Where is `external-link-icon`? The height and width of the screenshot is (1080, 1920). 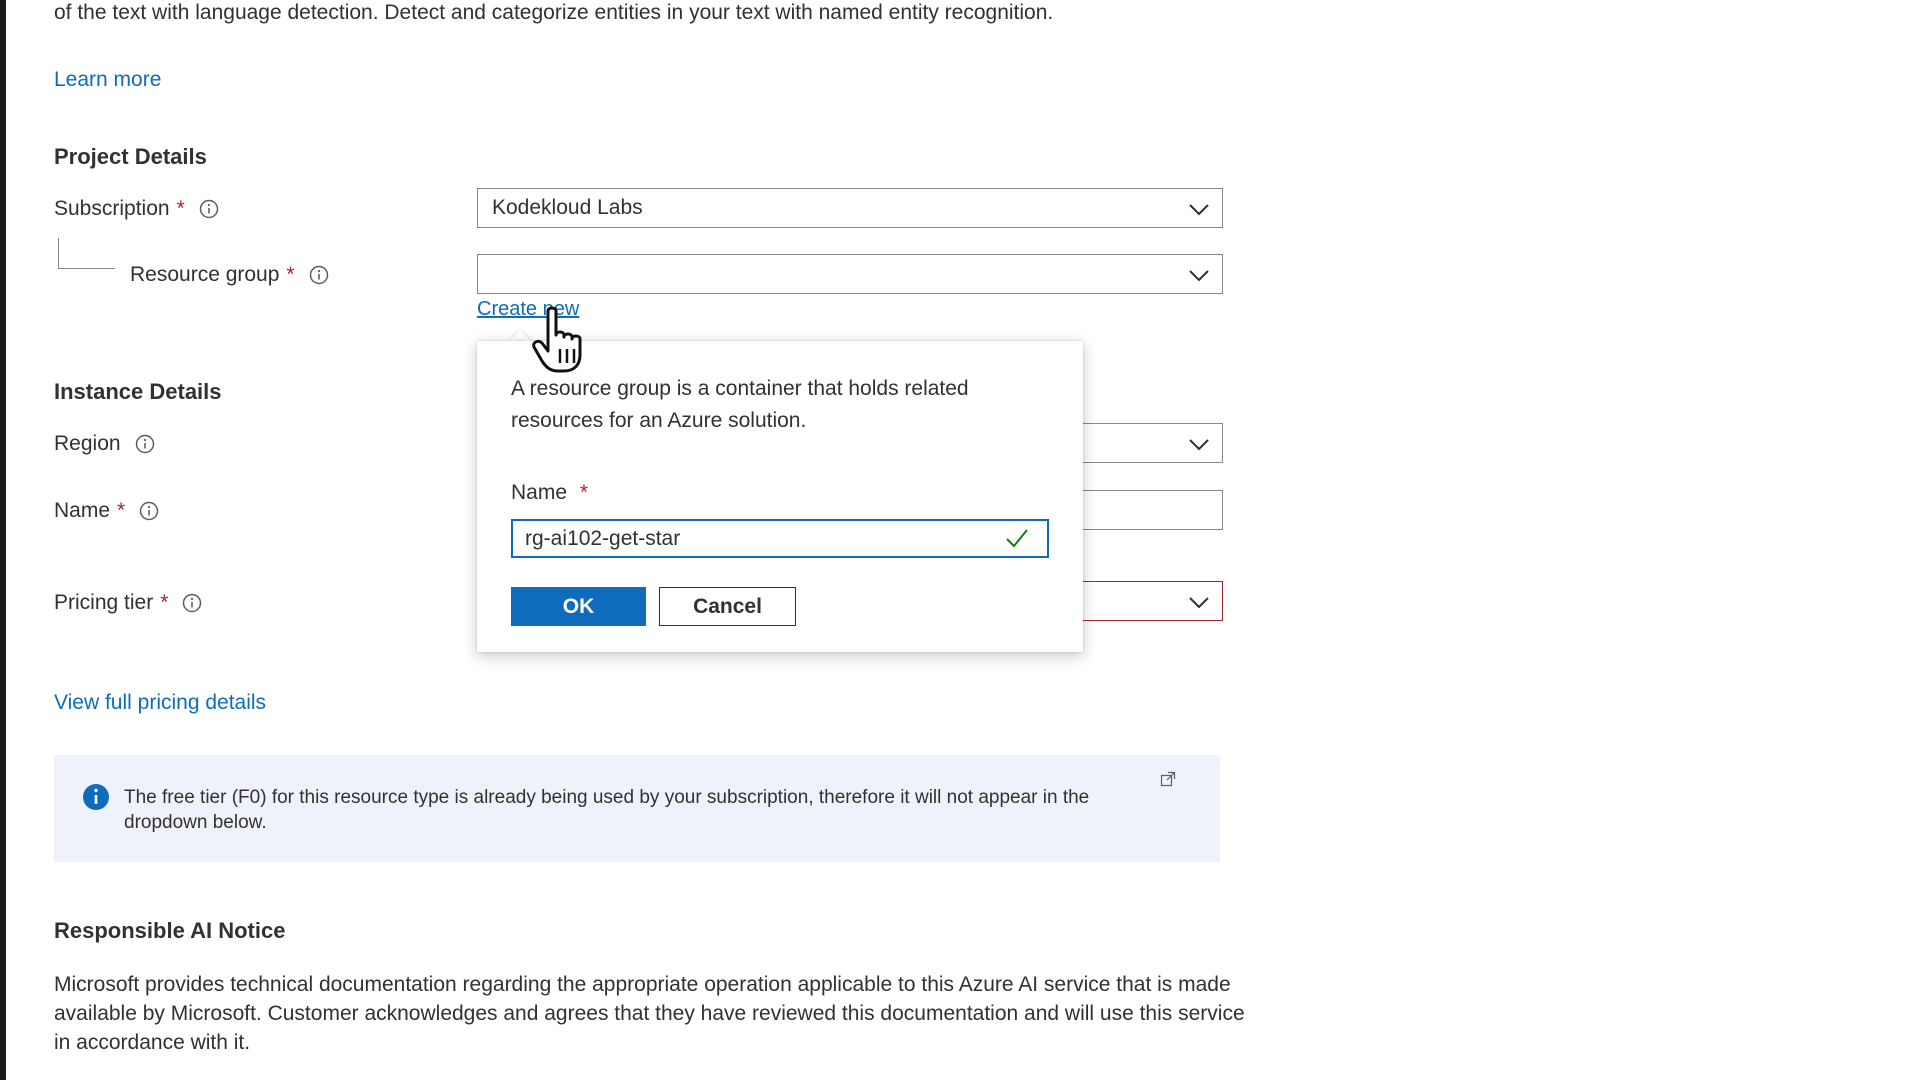 external-link-icon is located at coordinates (1168, 779).